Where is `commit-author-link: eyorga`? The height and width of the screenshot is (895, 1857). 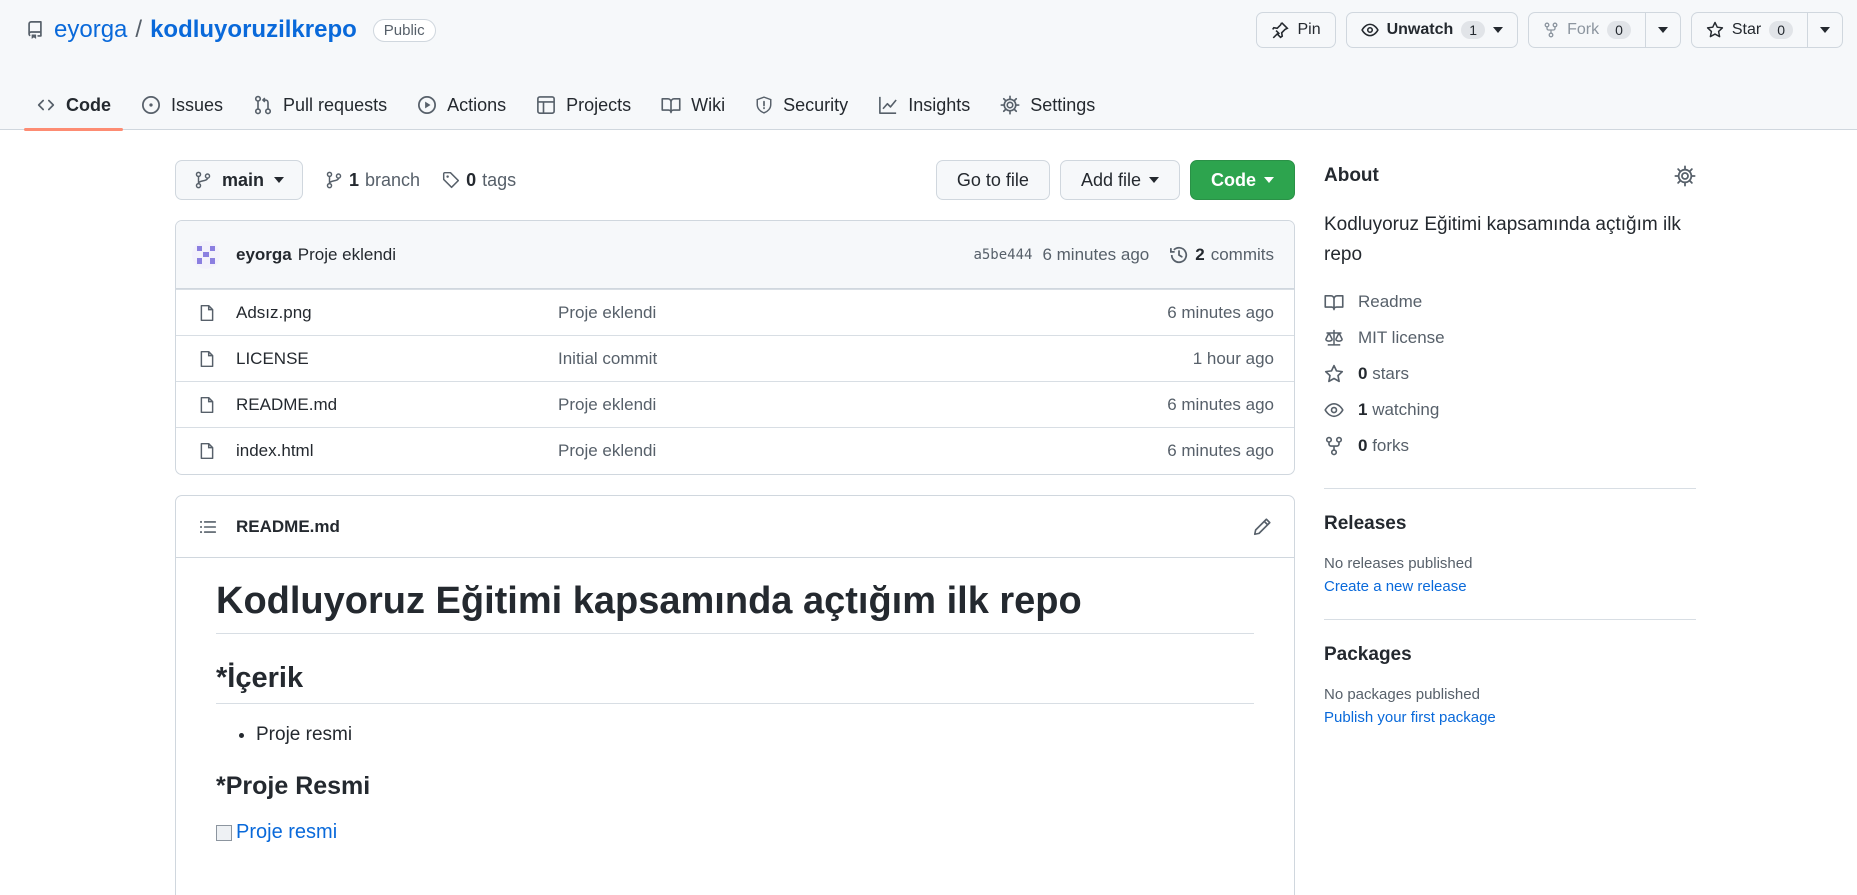 commit-author-link: eyorga is located at coordinates (264, 255).